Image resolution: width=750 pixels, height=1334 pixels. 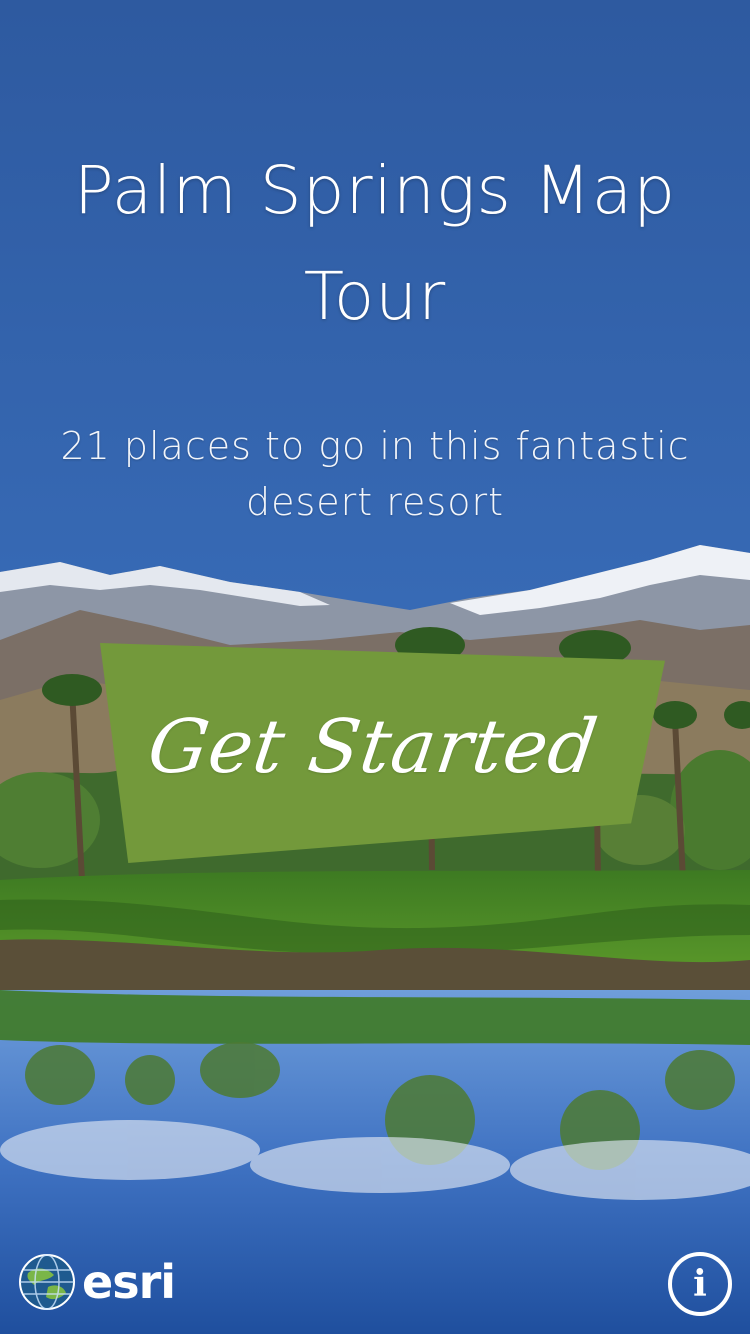 I want to click on tour-subtitle-line-2: desert resort, so click(x=374, y=502).